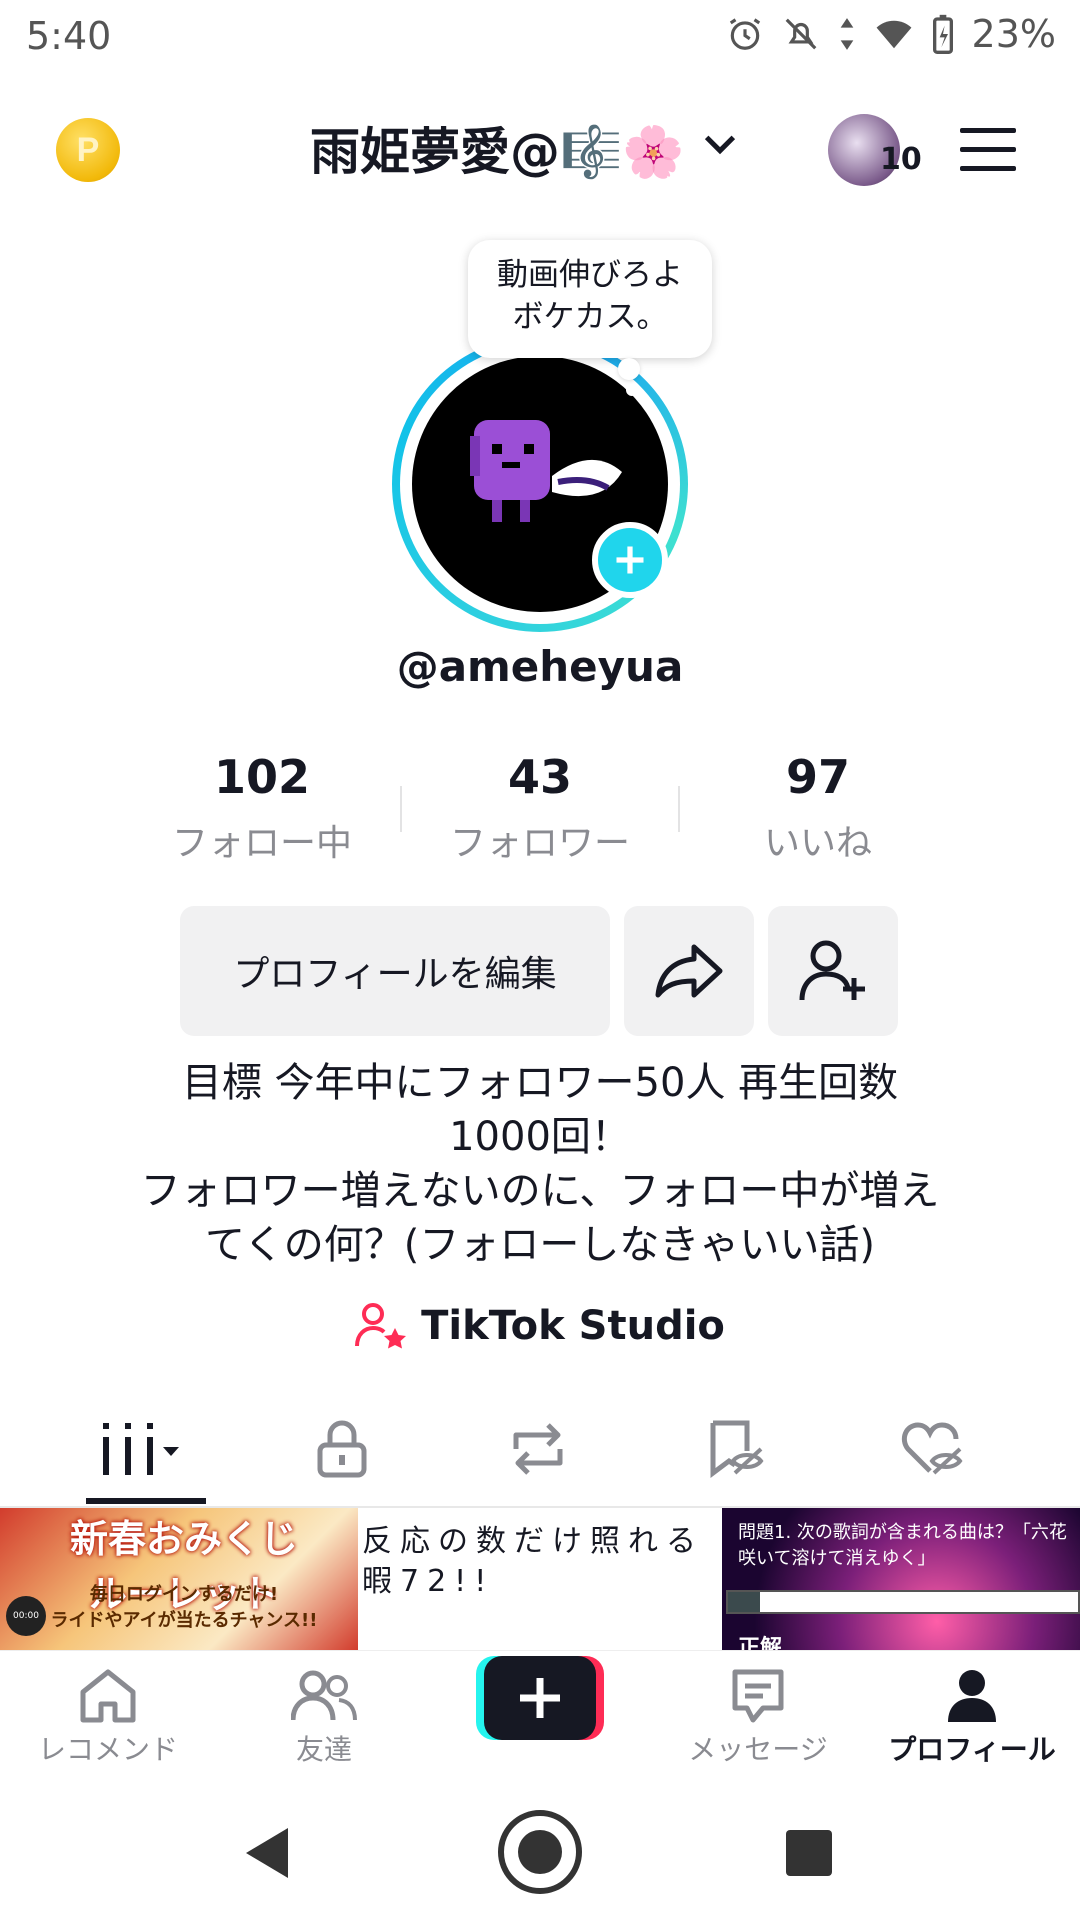 This screenshot has height=1920, width=1080. I want to click on status-bar: 5:40 23%, so click(540, 38).